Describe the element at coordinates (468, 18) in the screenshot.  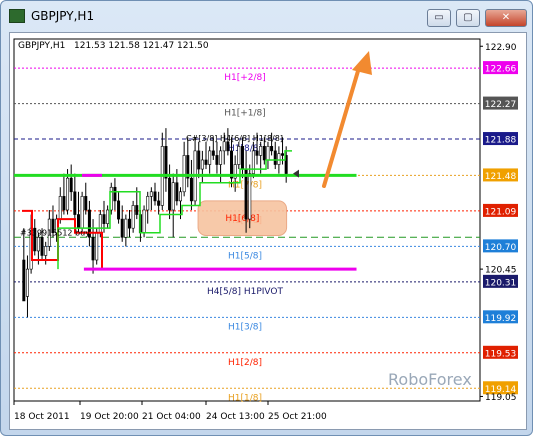
I see `maximize-button: ▢` at that location.